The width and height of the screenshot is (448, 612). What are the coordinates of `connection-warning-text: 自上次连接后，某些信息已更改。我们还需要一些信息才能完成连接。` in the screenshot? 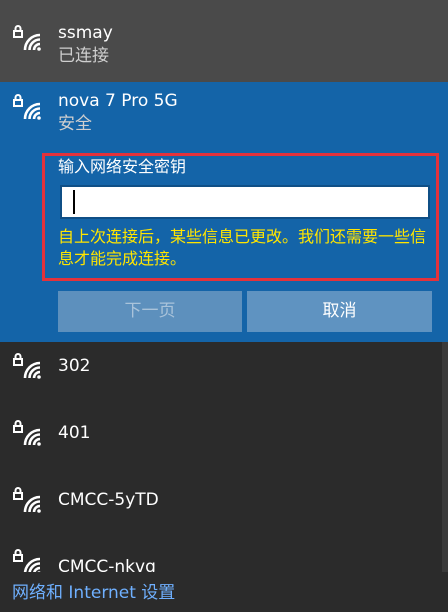 It's located at (242, 247).